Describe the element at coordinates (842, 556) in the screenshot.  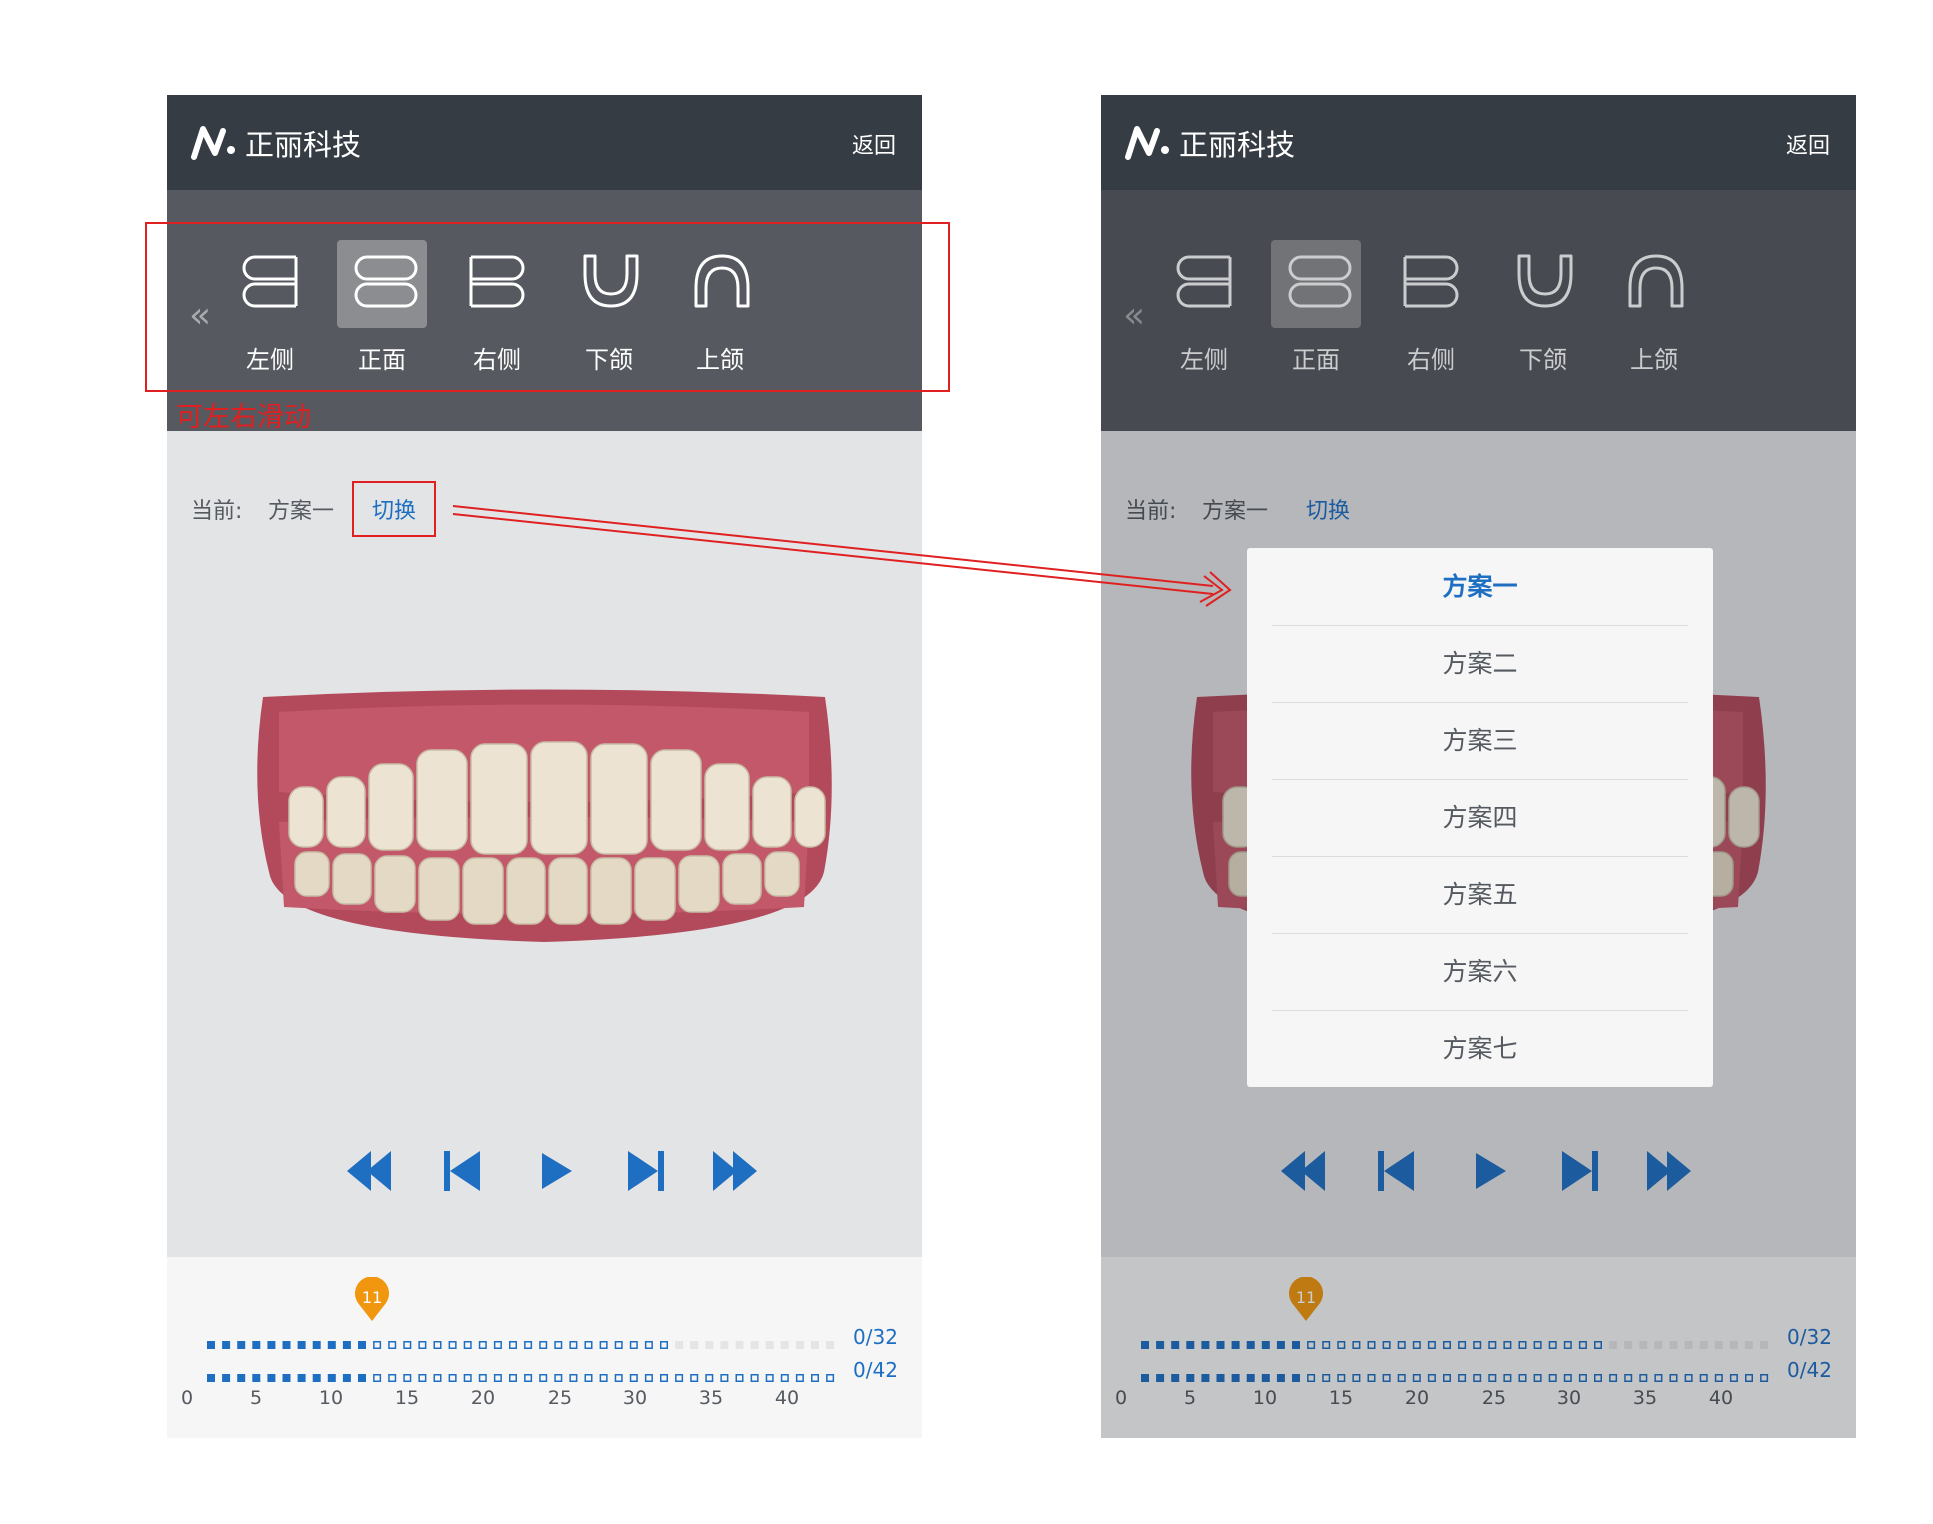
I see `annotation-arrow` at that location.